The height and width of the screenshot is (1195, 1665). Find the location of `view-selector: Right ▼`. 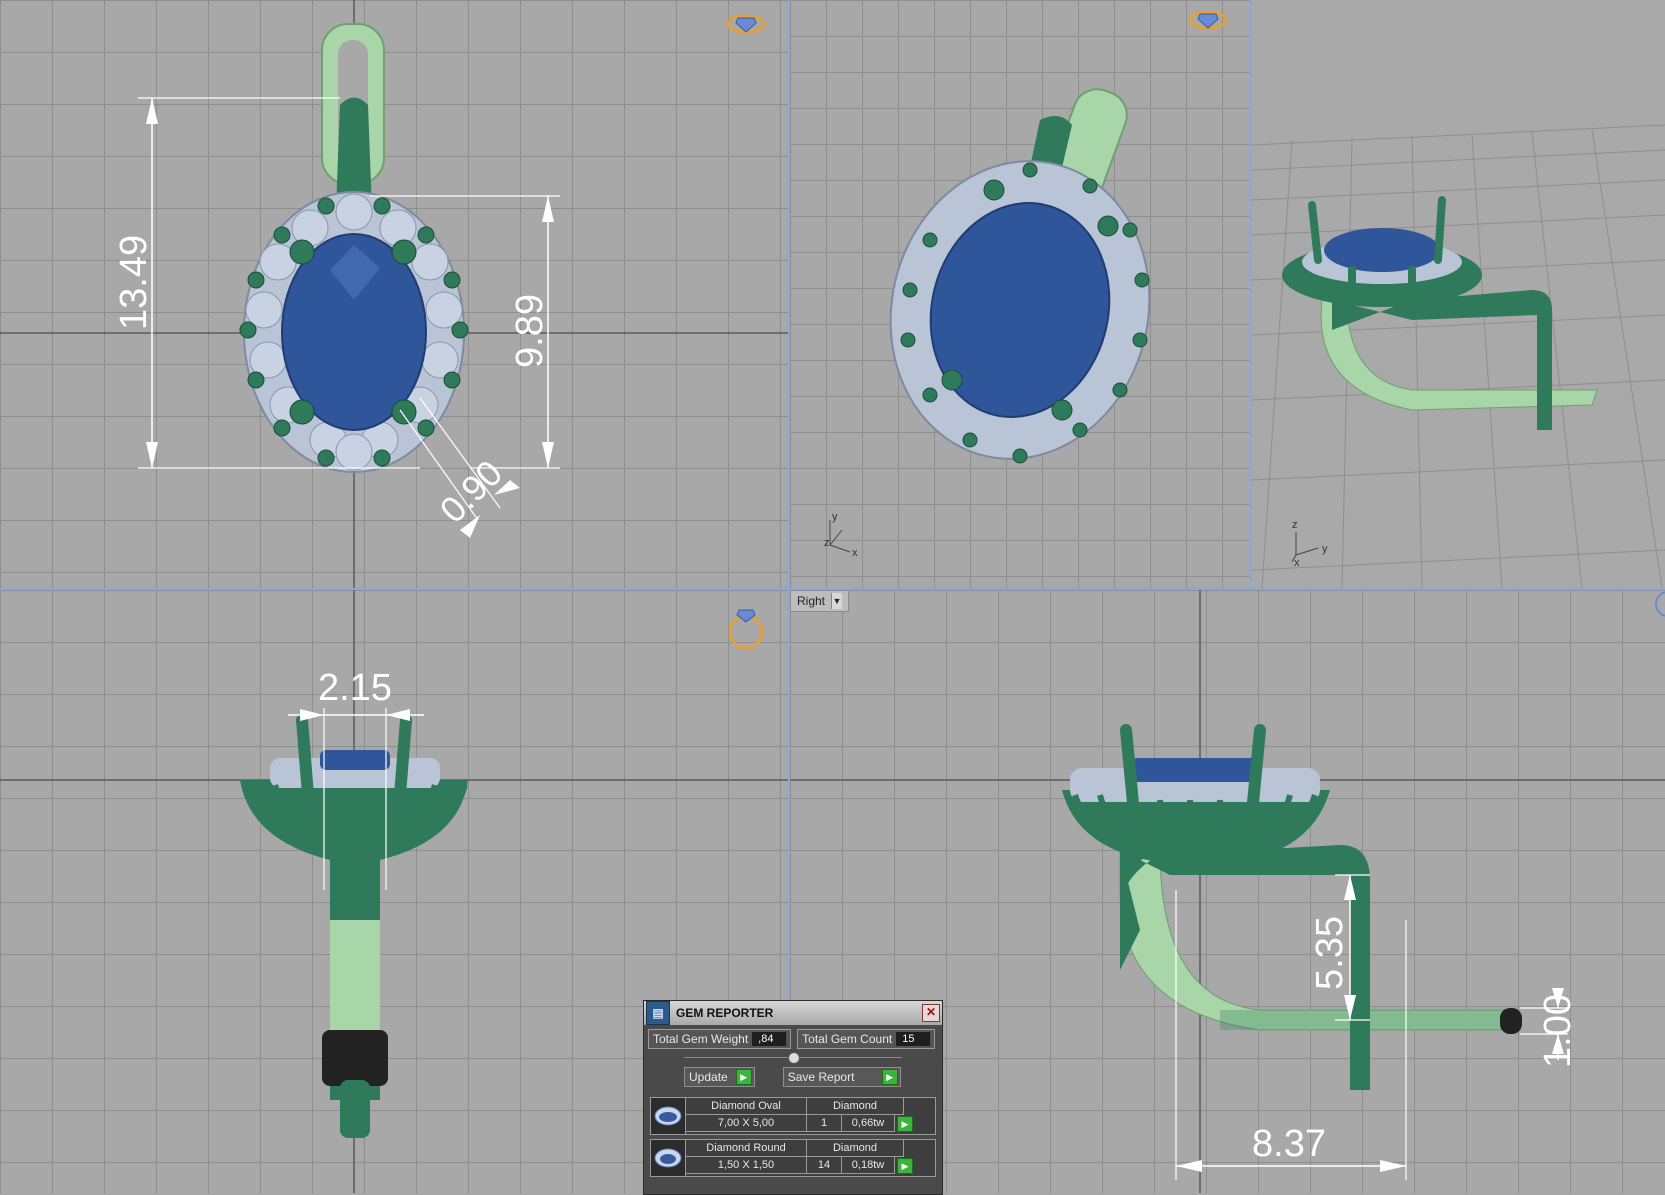

view-selector: Right ▼ is located at coordinates (820, 601).